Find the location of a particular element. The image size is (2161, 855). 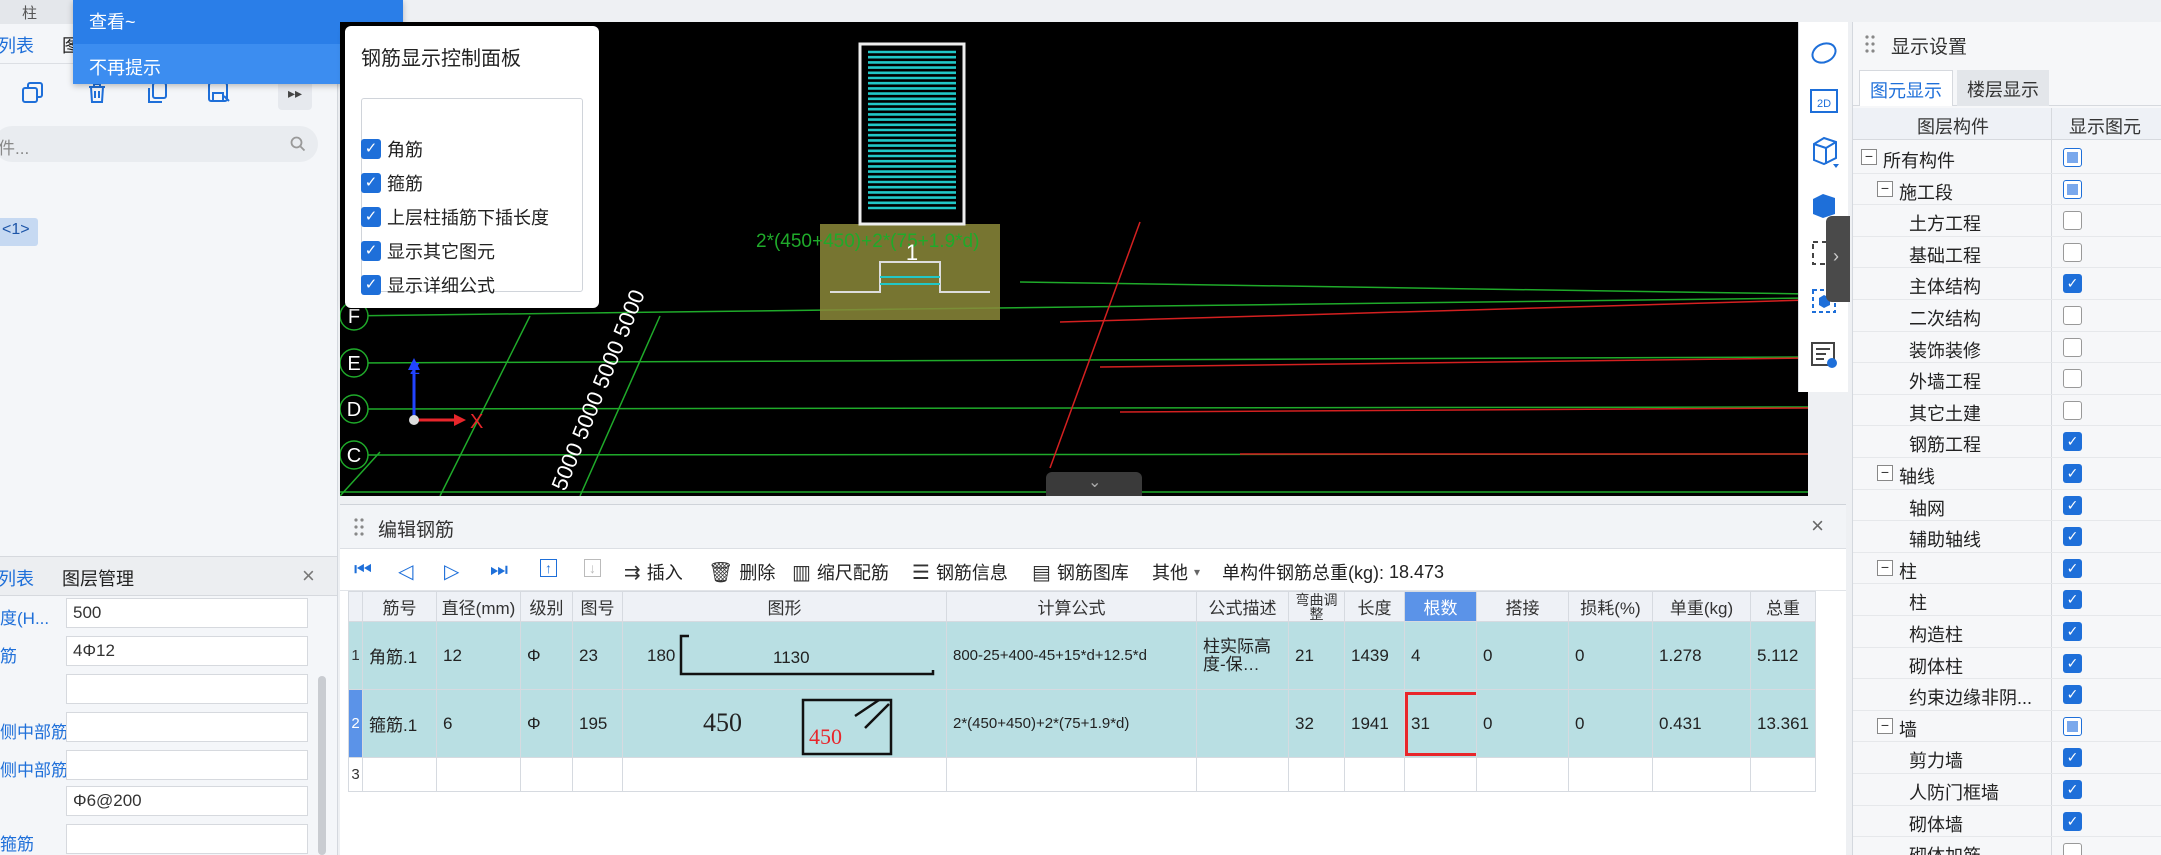

cell-count: 4 is located at coordinates (1440, 655).